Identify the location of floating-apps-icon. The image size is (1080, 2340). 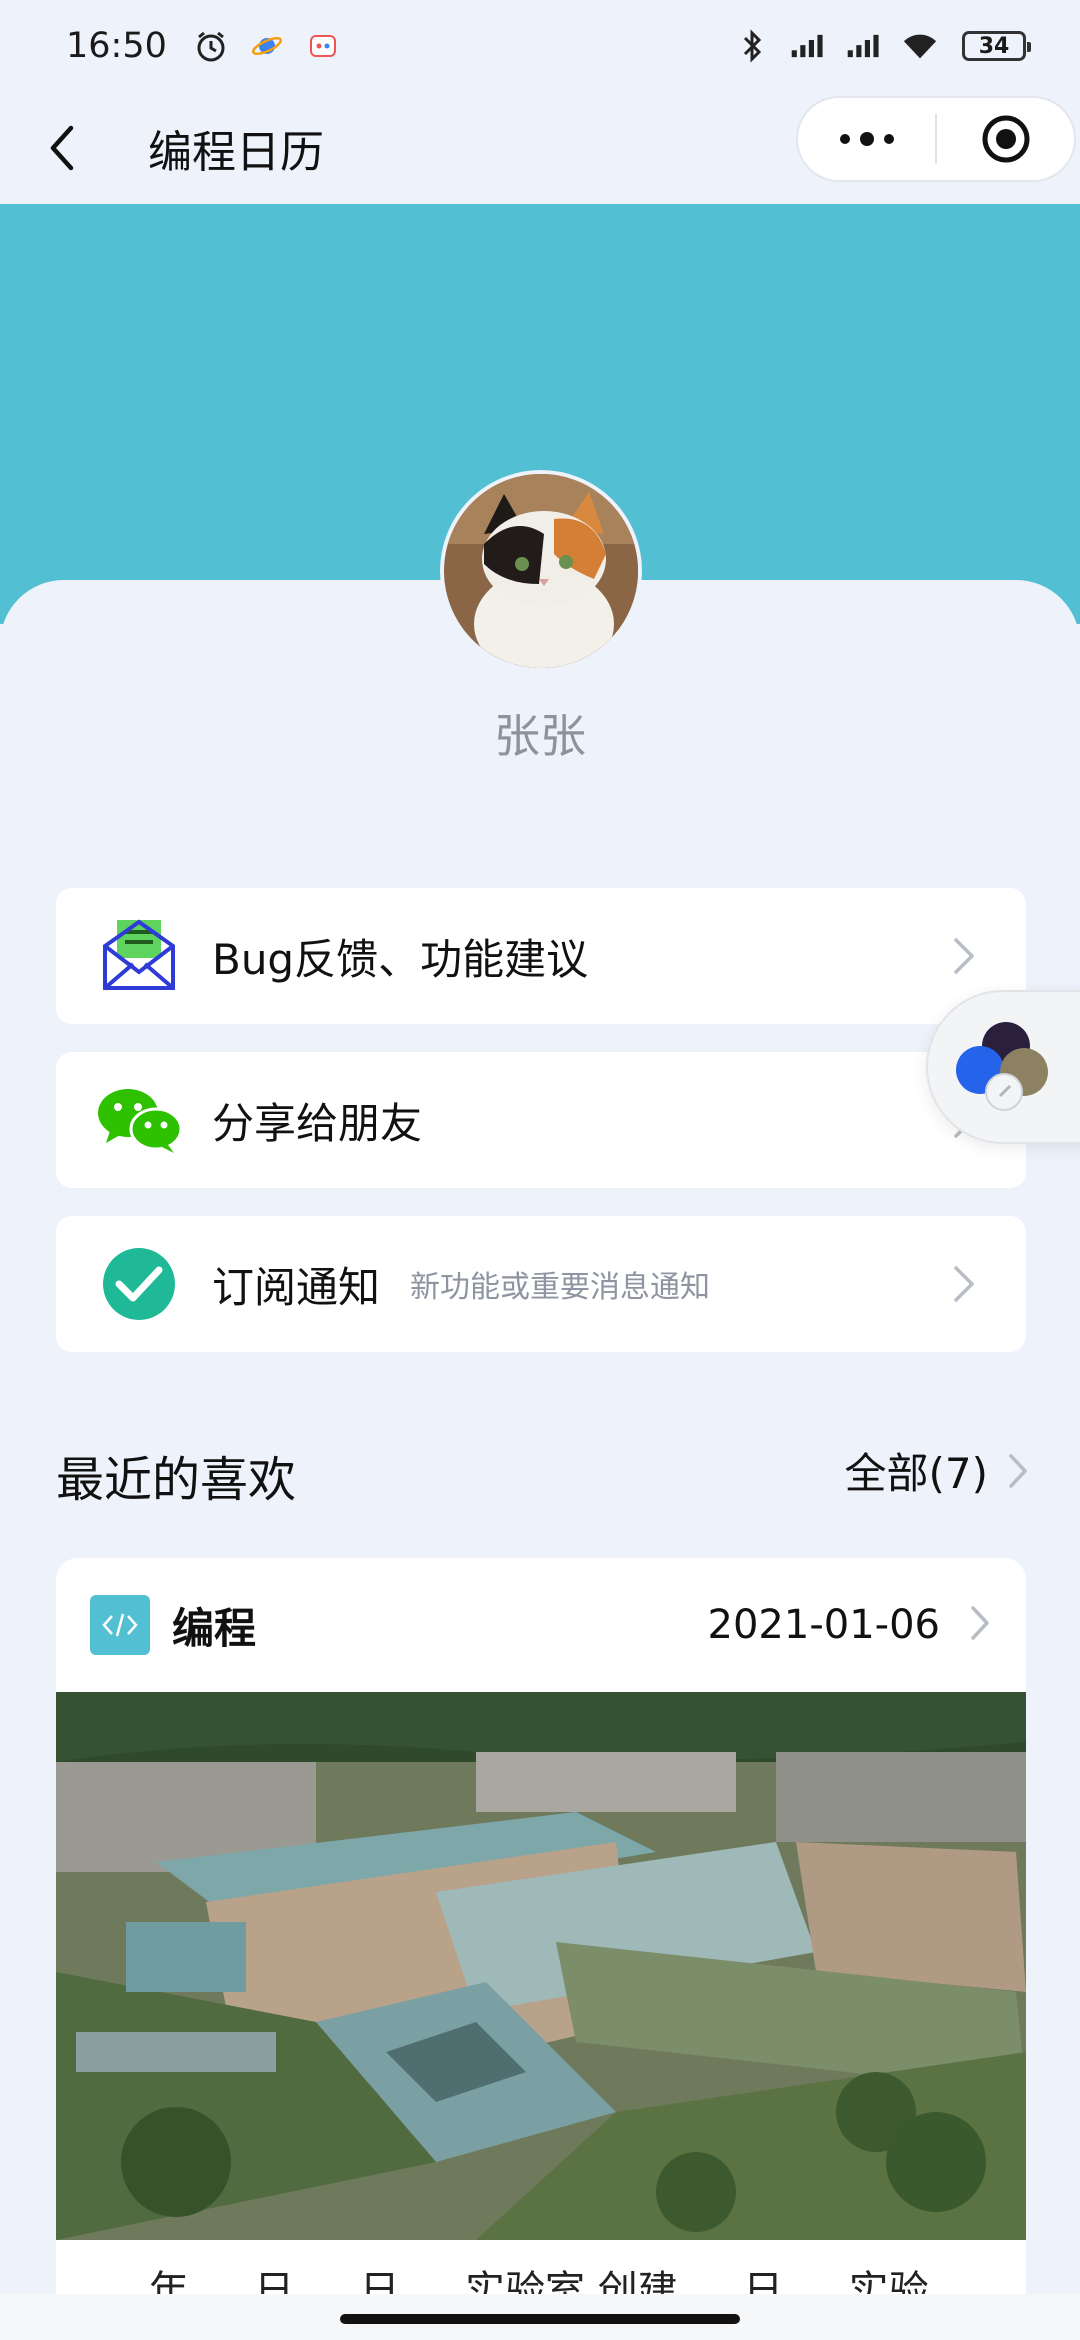
(1002, 1066).